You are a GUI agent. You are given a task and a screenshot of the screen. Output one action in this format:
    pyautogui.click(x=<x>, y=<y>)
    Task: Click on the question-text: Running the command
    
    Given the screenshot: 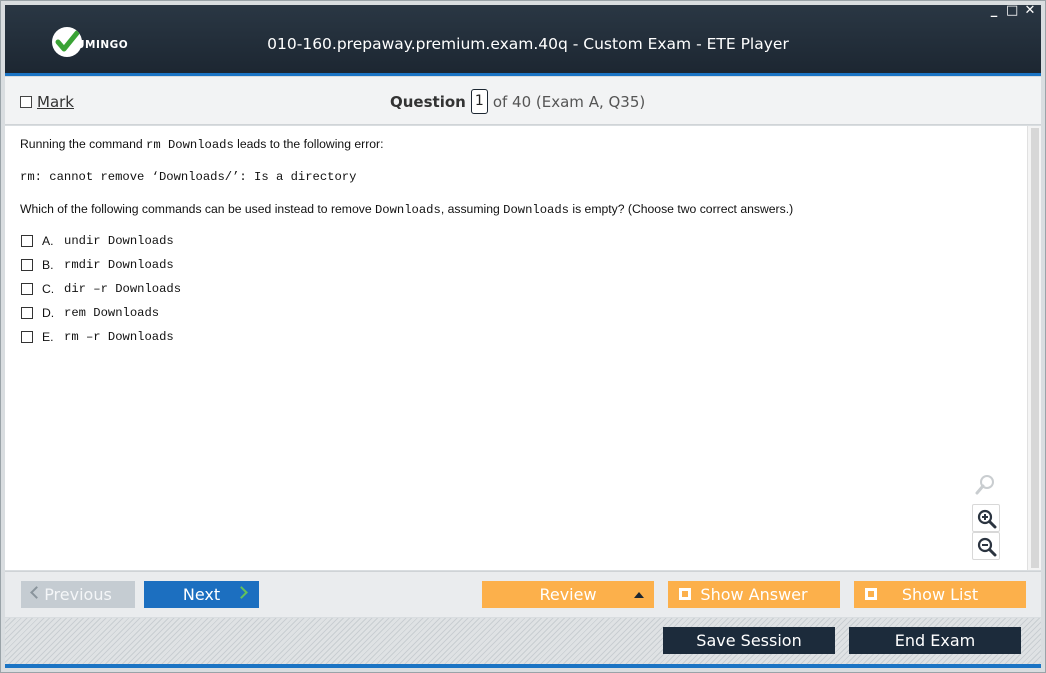 What is the action you would take?
    pyautogui.click(x=83, y=144)
    